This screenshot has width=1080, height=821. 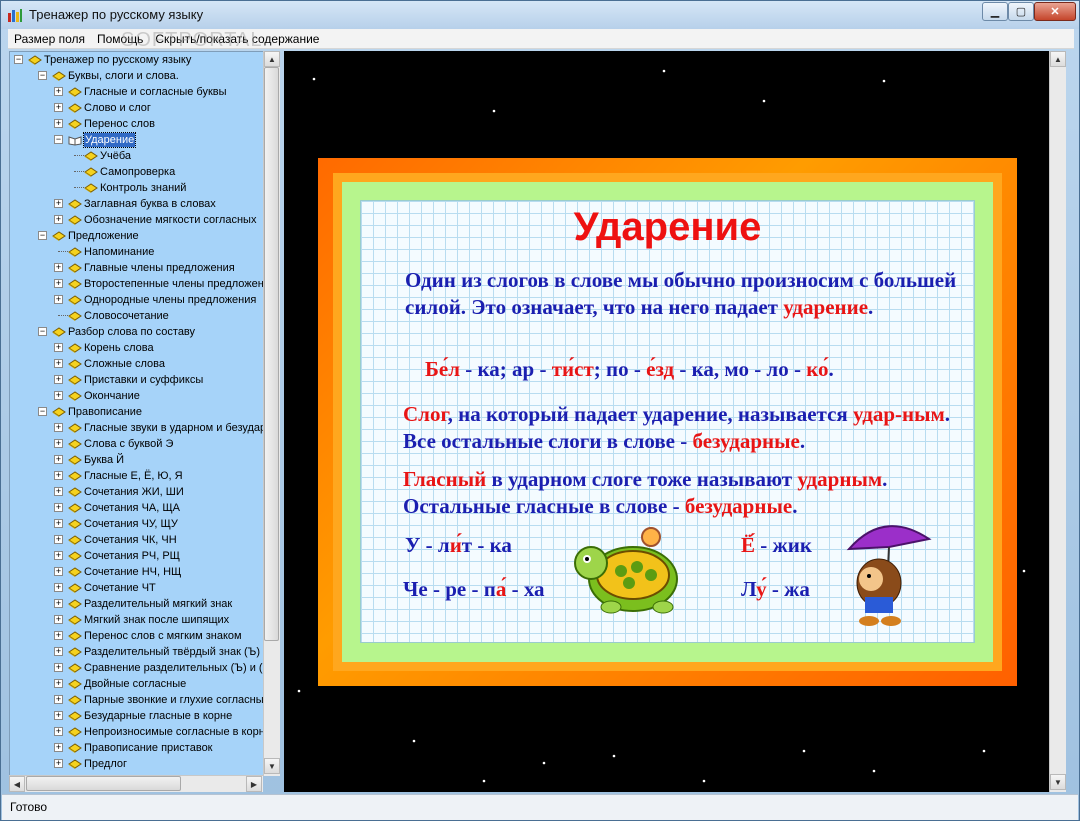 I want to click on tree-node: + Сочетания ЧУ, ЩУ, so click(x=137, y=524).